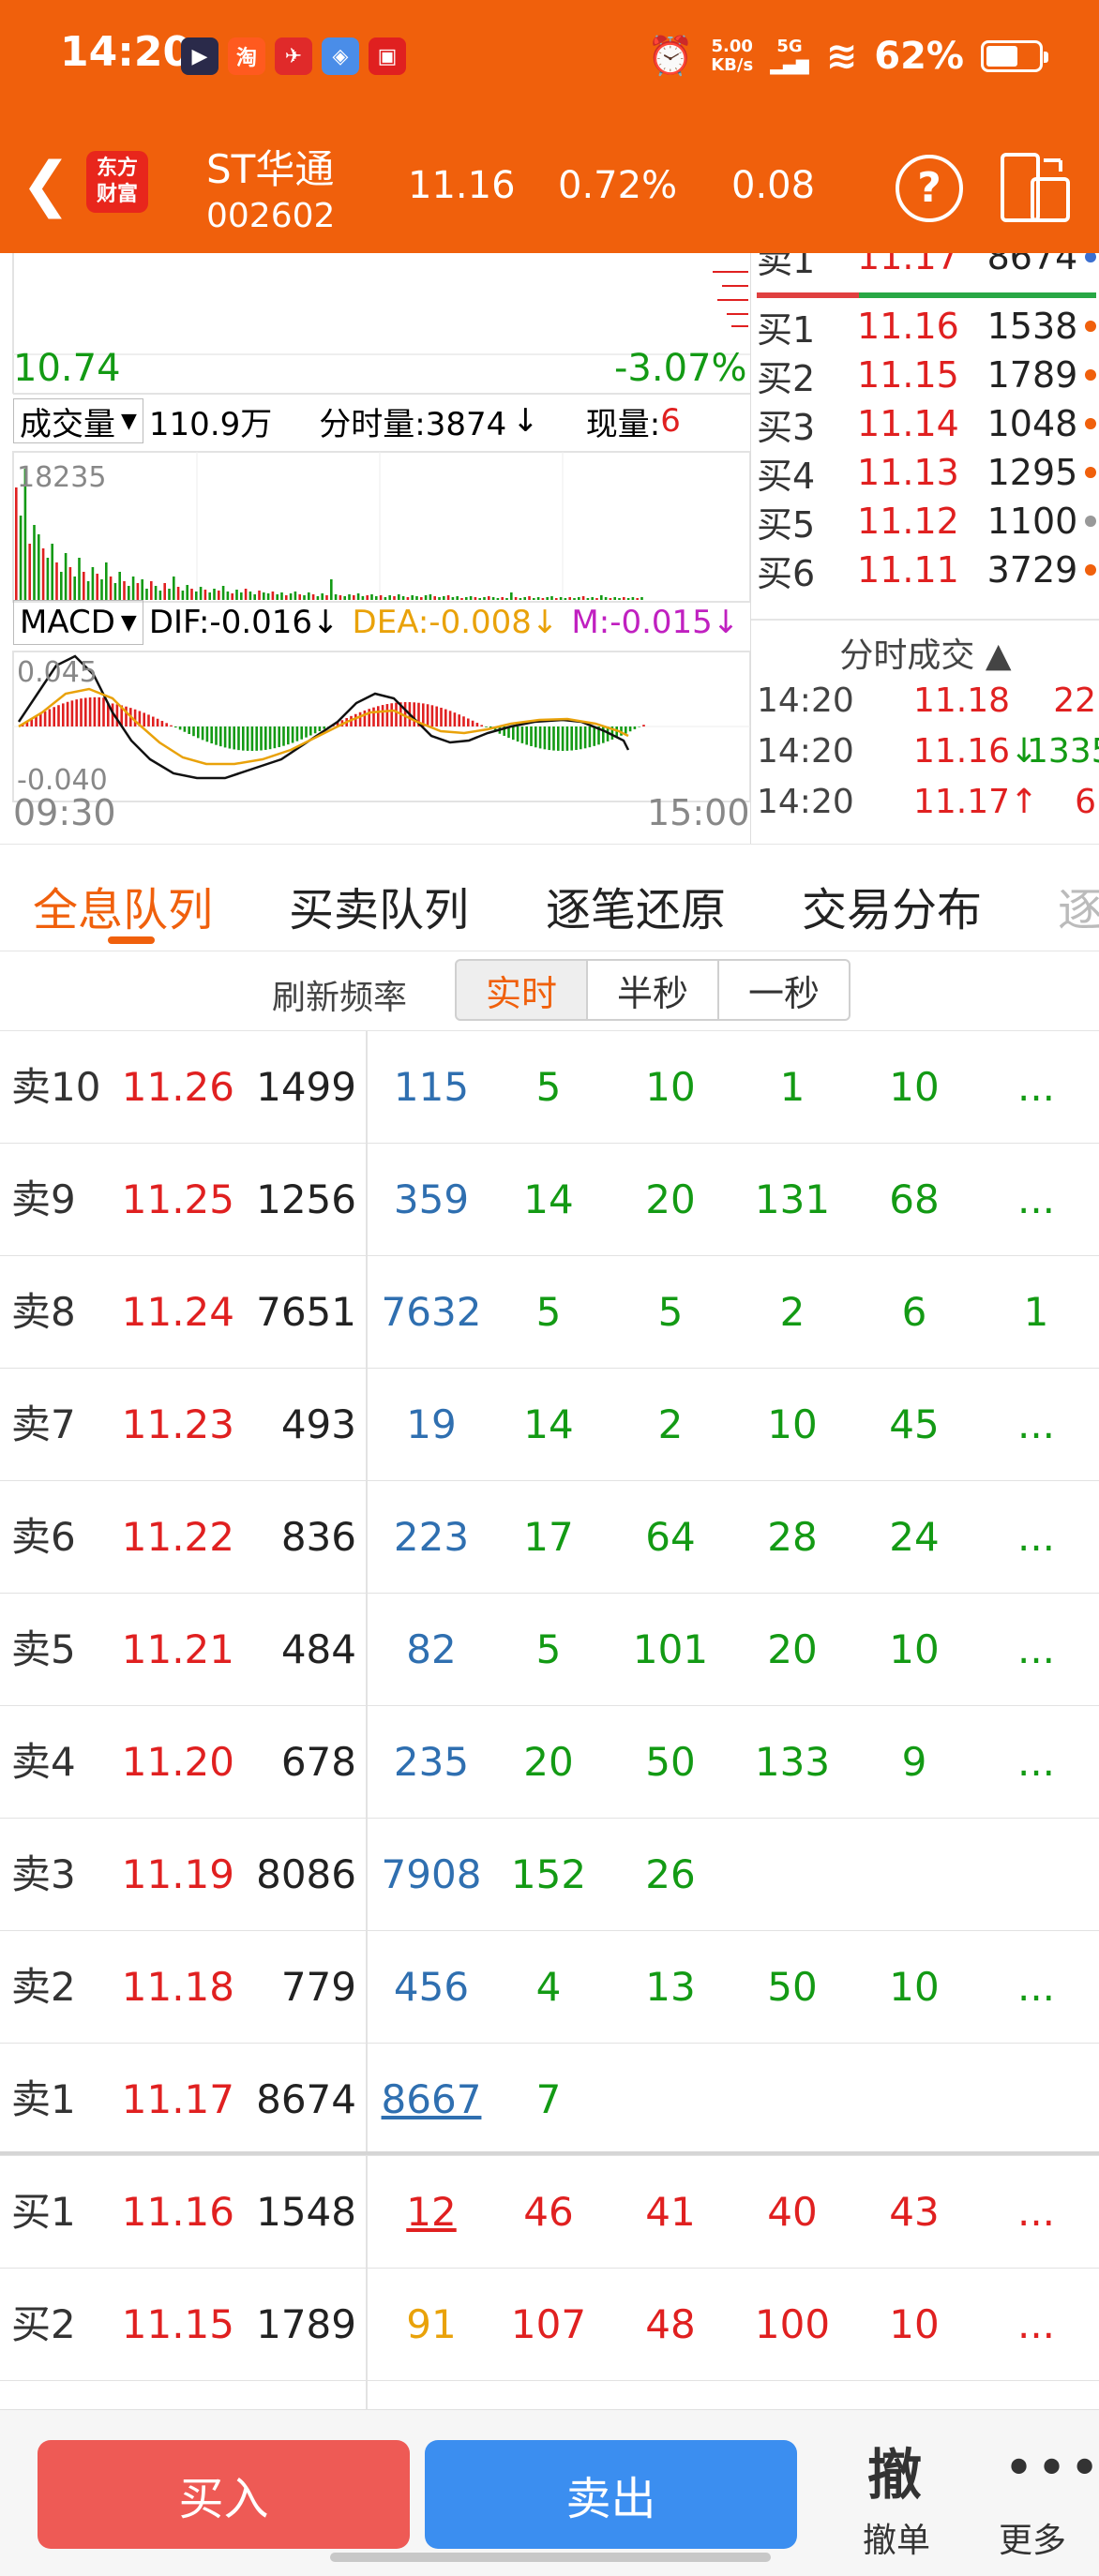 This screenshot has width=1099, height=2576. Describe the element at coordinates (926, 522) in the screenshot. I see `mini-buy-row: 买5 11.12 1100` at that location.